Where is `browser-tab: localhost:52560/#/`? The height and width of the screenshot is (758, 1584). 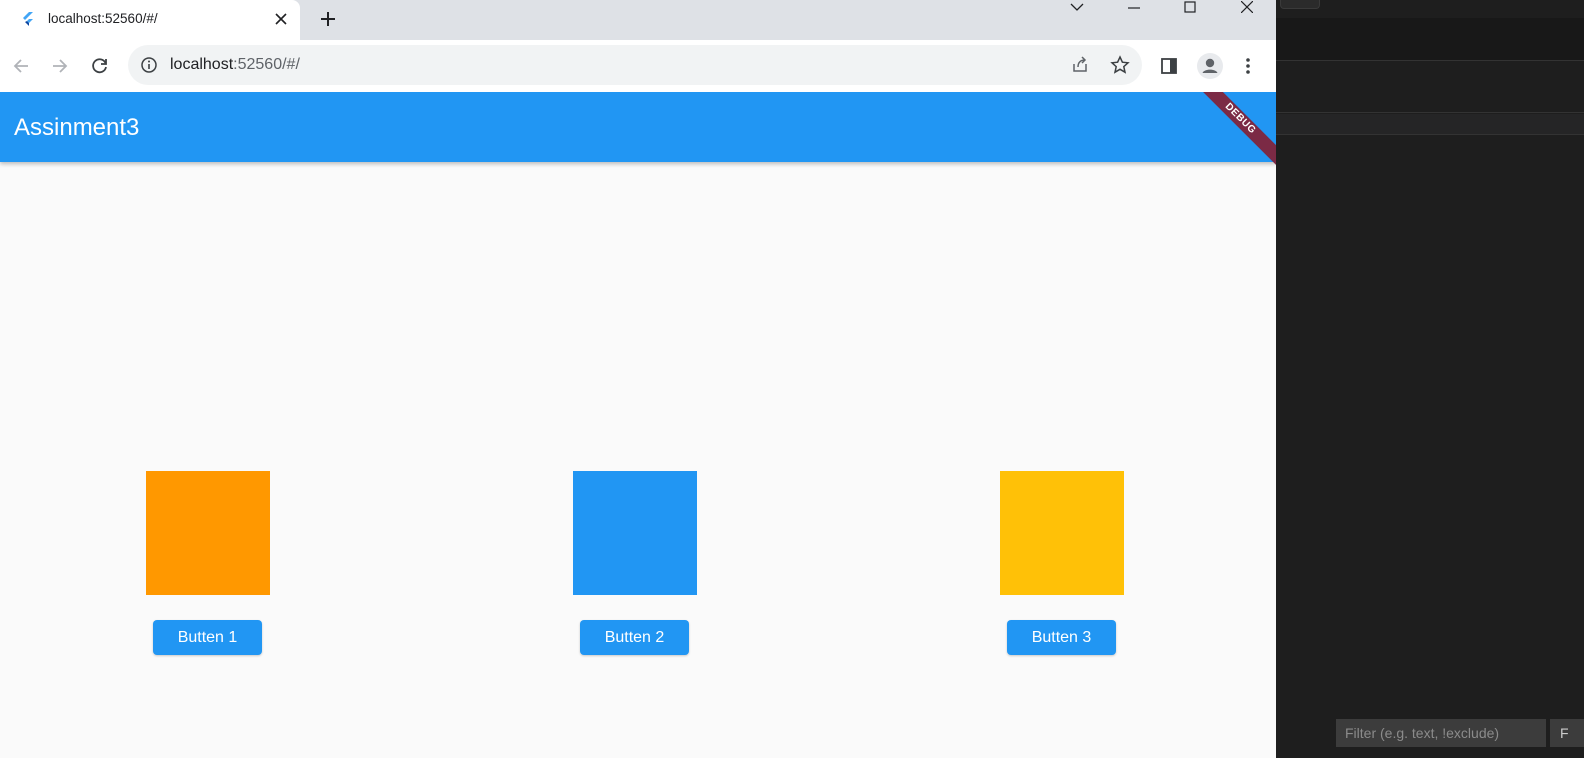 browser-tab: localhost:52560/#/ is located at coordinates (150, 20).